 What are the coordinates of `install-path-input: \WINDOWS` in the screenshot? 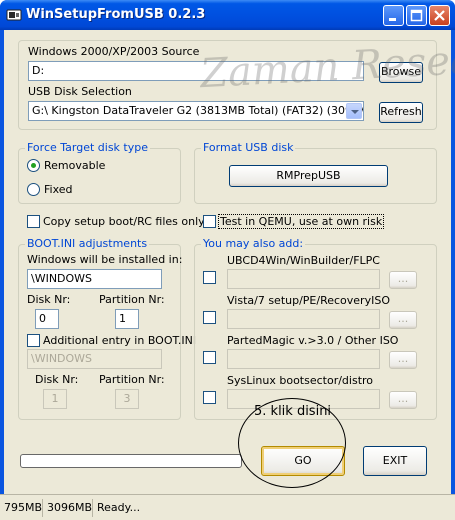 It's located at (94, 279).